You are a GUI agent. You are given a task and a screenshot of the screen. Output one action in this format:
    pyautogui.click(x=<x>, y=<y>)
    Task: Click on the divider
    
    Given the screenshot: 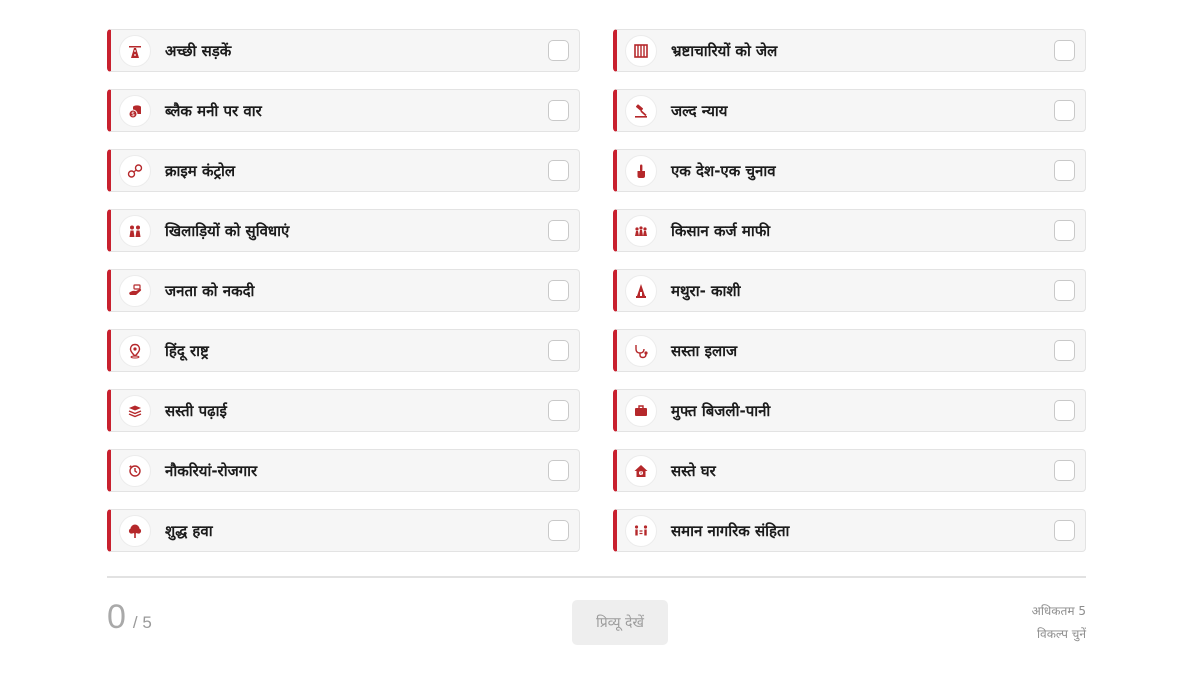 What is the action you would take?
    pyautogui.click(x=596, y=577)
    